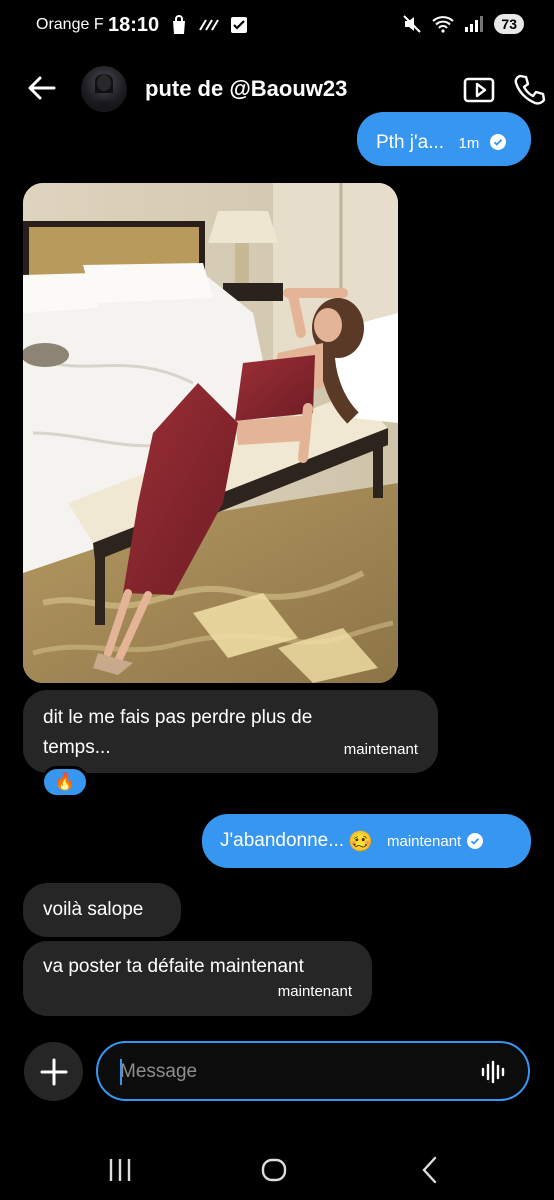 This screenshot has height=1200, width=554. I want to click on fire-reaction-badge: 🔥, so click(65, 782).